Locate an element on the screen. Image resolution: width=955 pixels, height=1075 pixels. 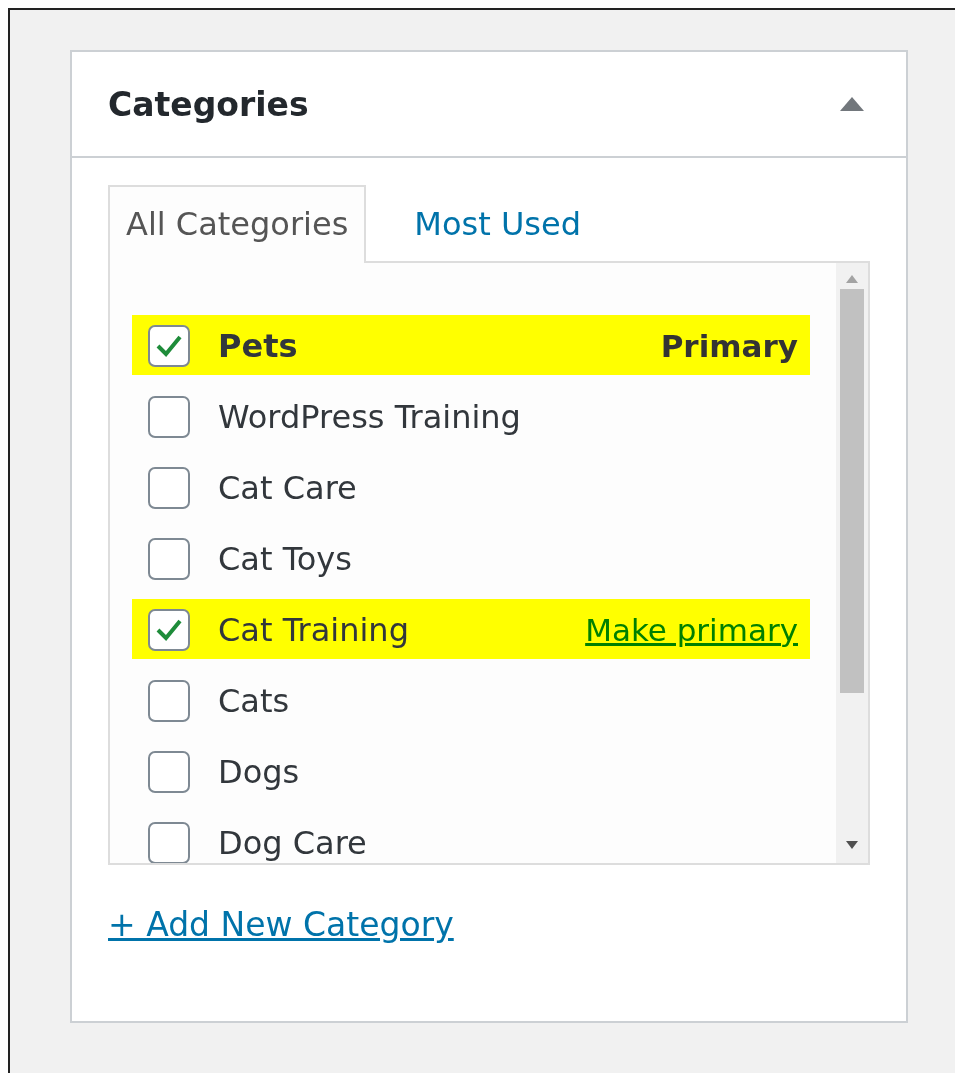
category-label: Dog Care is located at coordinates (292, 842).